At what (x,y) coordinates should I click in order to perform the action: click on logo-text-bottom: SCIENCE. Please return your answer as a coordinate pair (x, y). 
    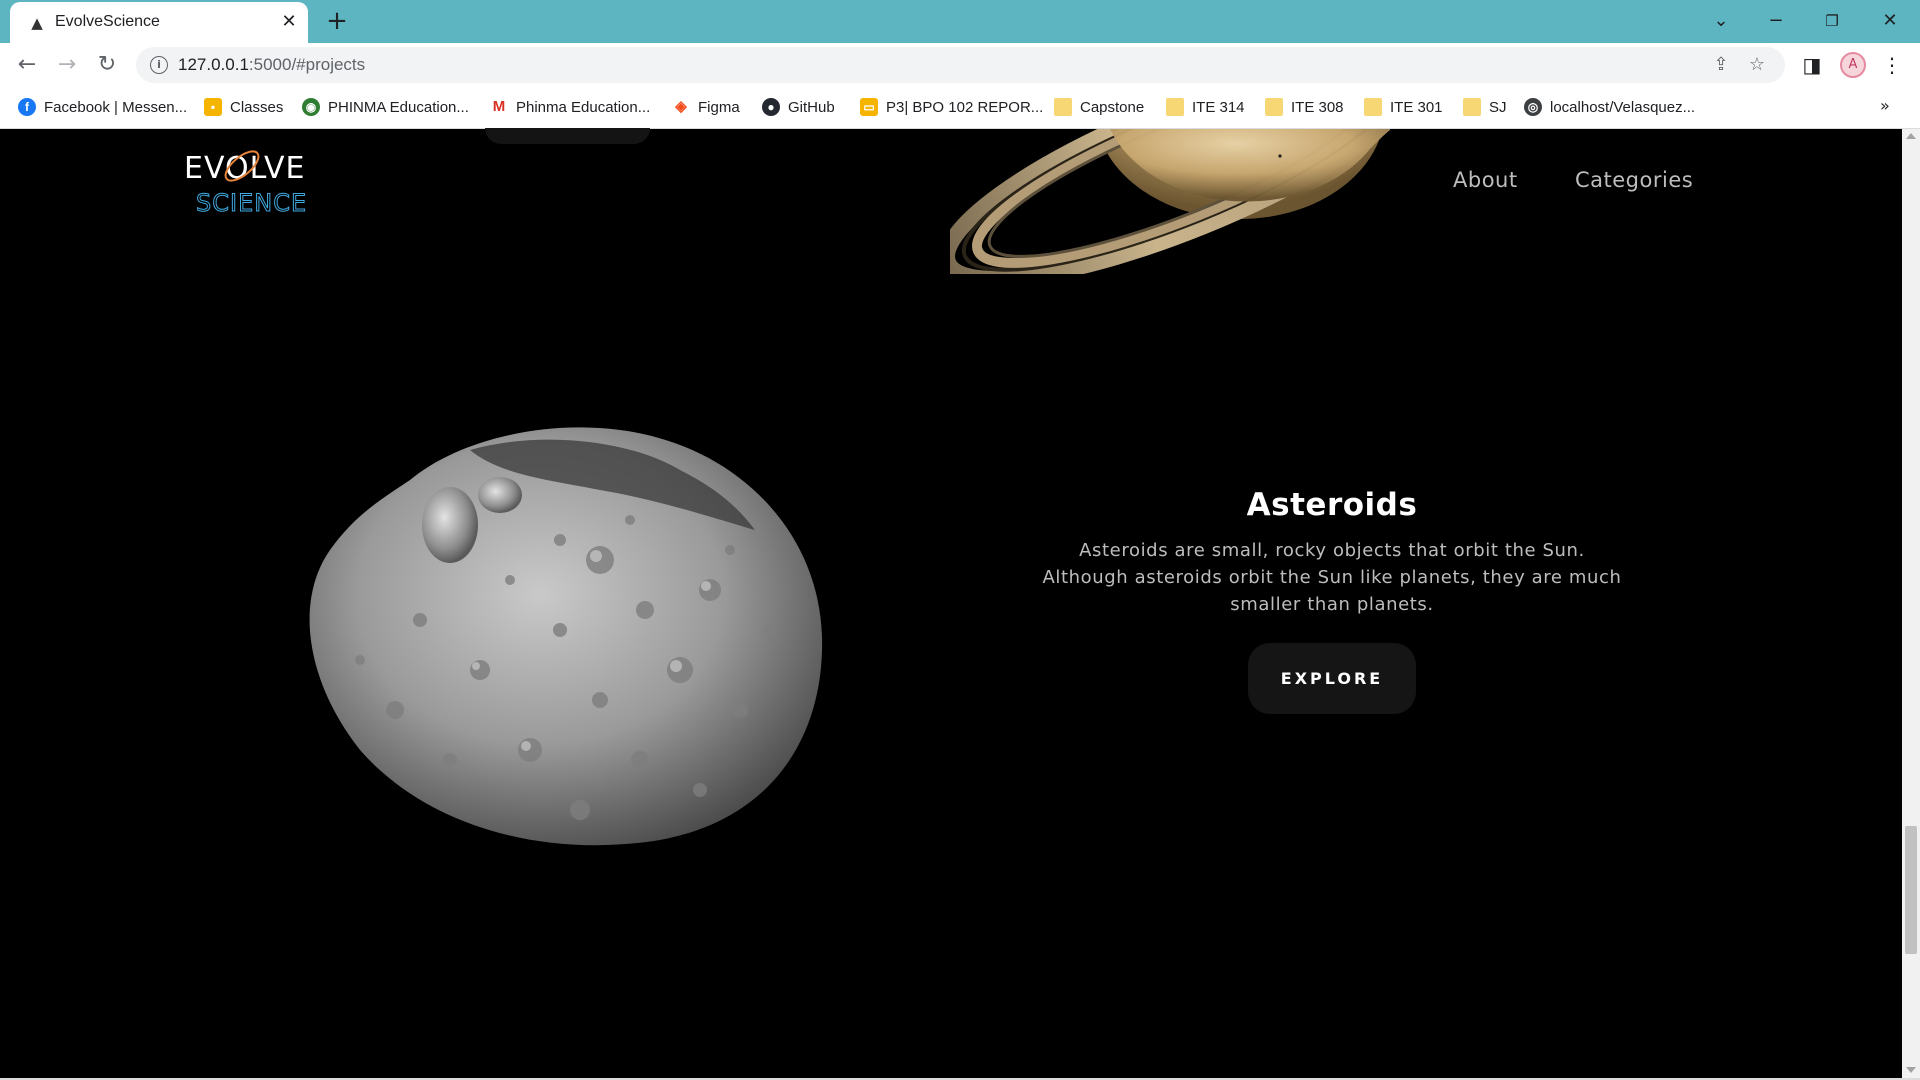
    Looking at the image, I should click on (251, 203).